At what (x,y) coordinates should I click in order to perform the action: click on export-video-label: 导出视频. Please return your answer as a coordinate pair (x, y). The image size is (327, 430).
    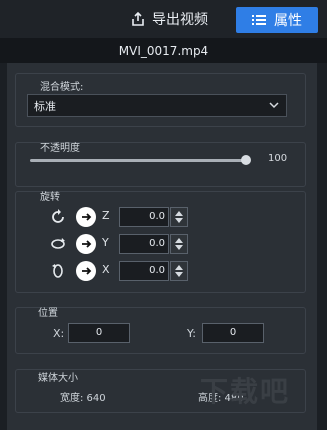
    Looking at the image, I should click on (180, 20).